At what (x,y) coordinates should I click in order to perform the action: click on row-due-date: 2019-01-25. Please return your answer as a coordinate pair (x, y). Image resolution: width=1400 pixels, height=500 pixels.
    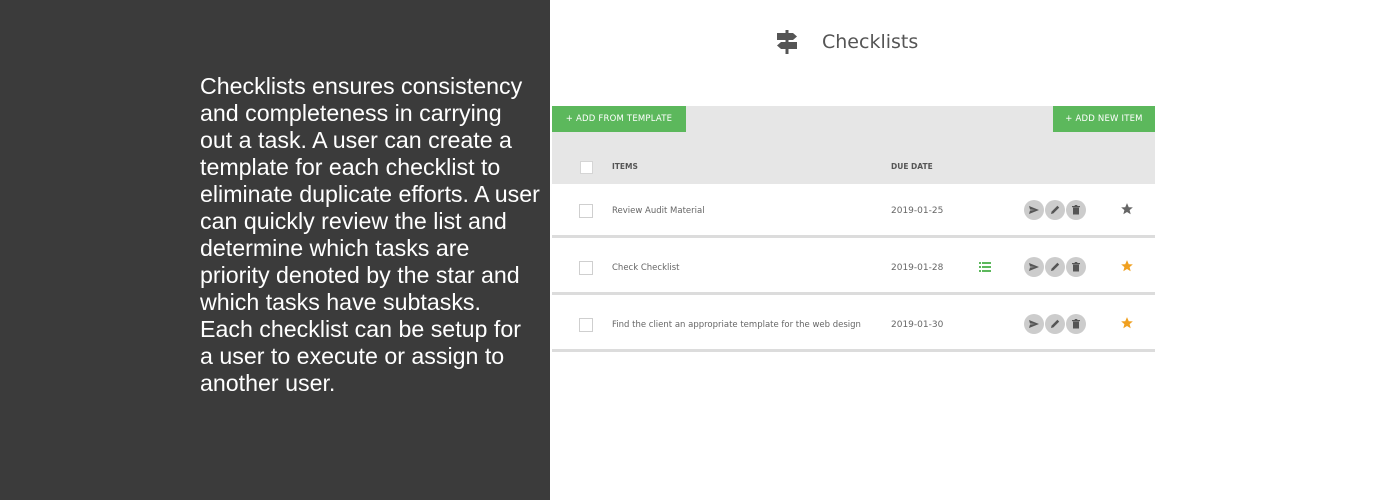
    Looking at the image, I should click on (917, 211).